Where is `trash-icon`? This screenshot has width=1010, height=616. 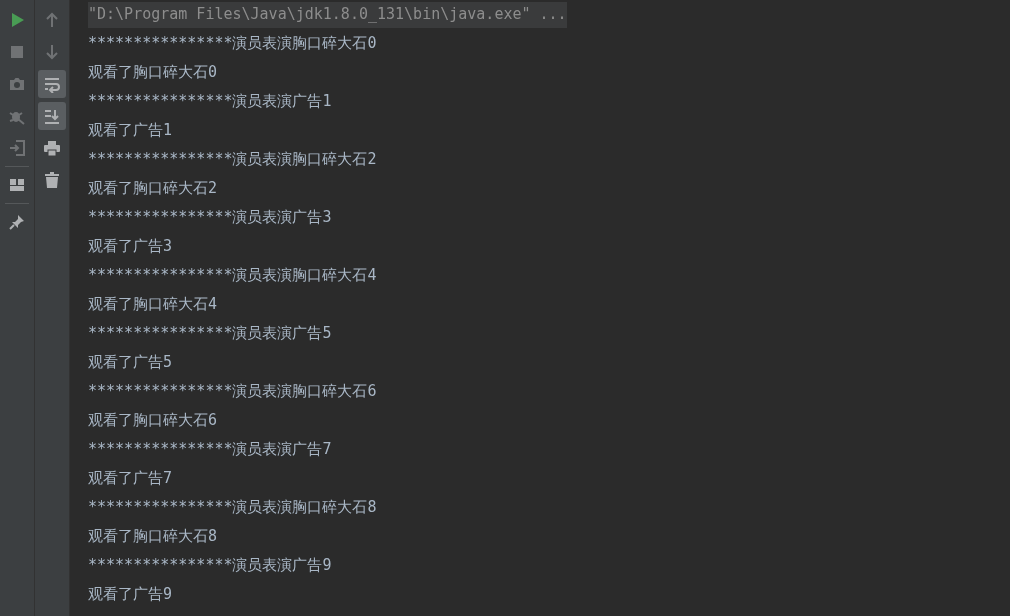 trash-icon is located at coordinates (52, 180).